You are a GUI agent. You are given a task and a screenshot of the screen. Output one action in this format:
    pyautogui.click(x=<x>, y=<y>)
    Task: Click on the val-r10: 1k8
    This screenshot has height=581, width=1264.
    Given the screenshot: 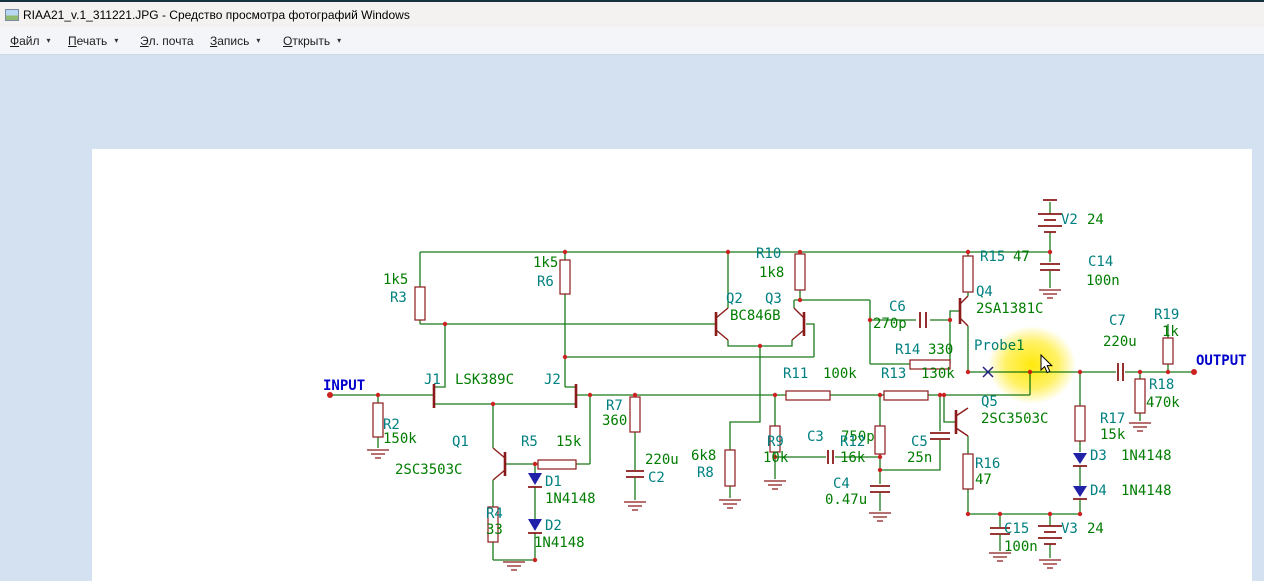 What is the action you would take?
    pyautogui.click(x=772, y=273)
    